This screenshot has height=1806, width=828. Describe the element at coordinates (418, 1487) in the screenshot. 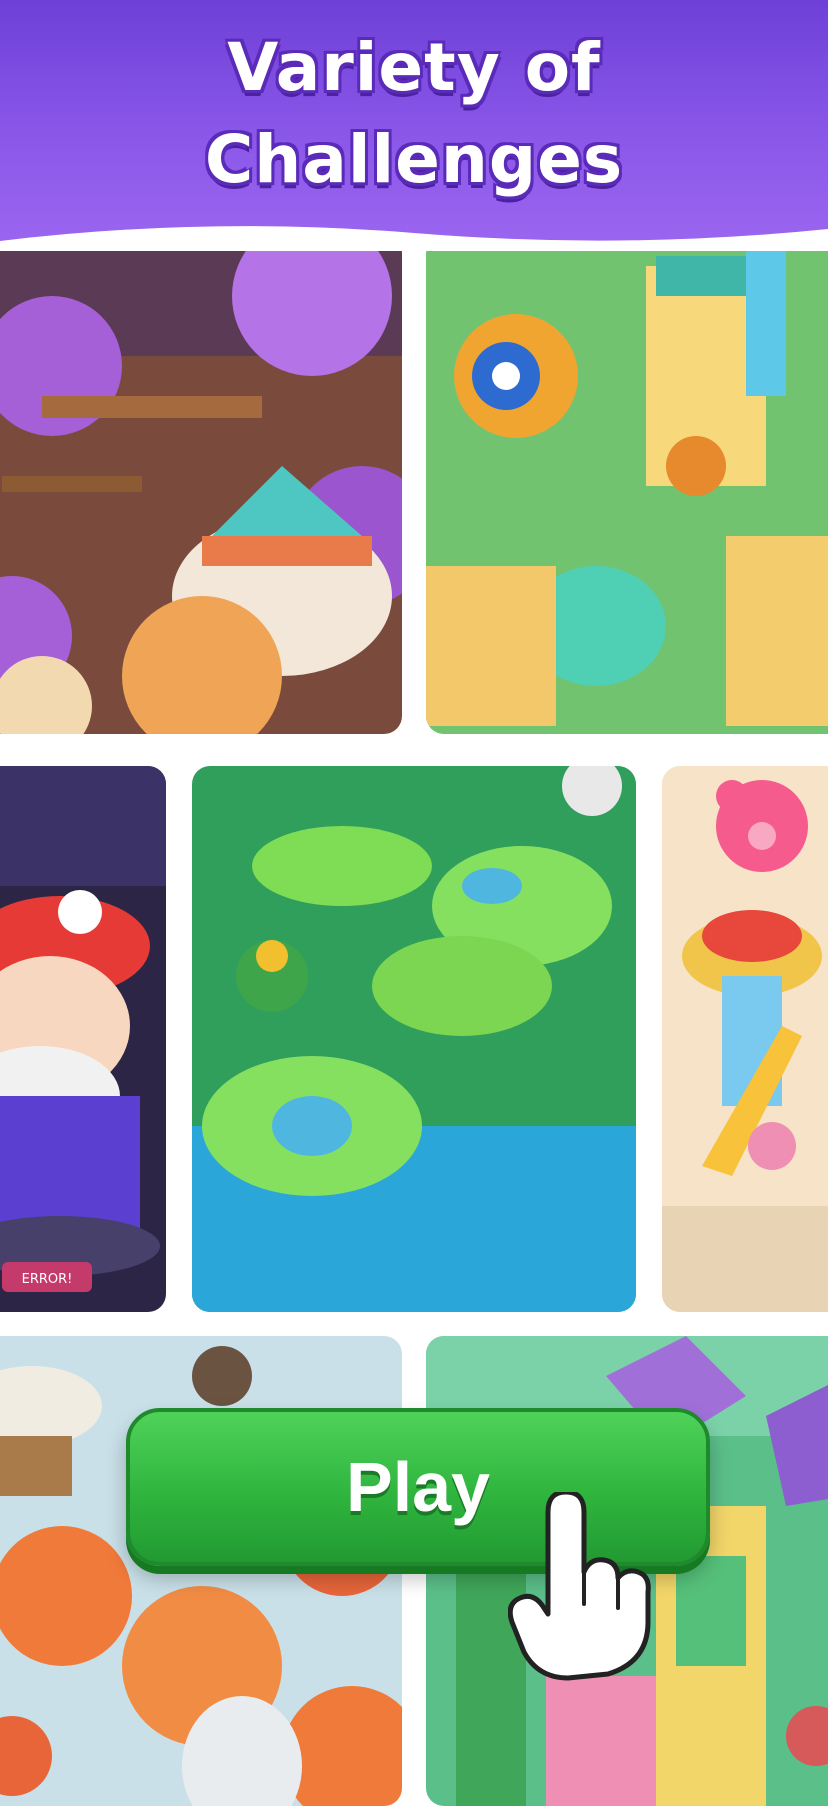

I see `play-button-label: Play` at that location.